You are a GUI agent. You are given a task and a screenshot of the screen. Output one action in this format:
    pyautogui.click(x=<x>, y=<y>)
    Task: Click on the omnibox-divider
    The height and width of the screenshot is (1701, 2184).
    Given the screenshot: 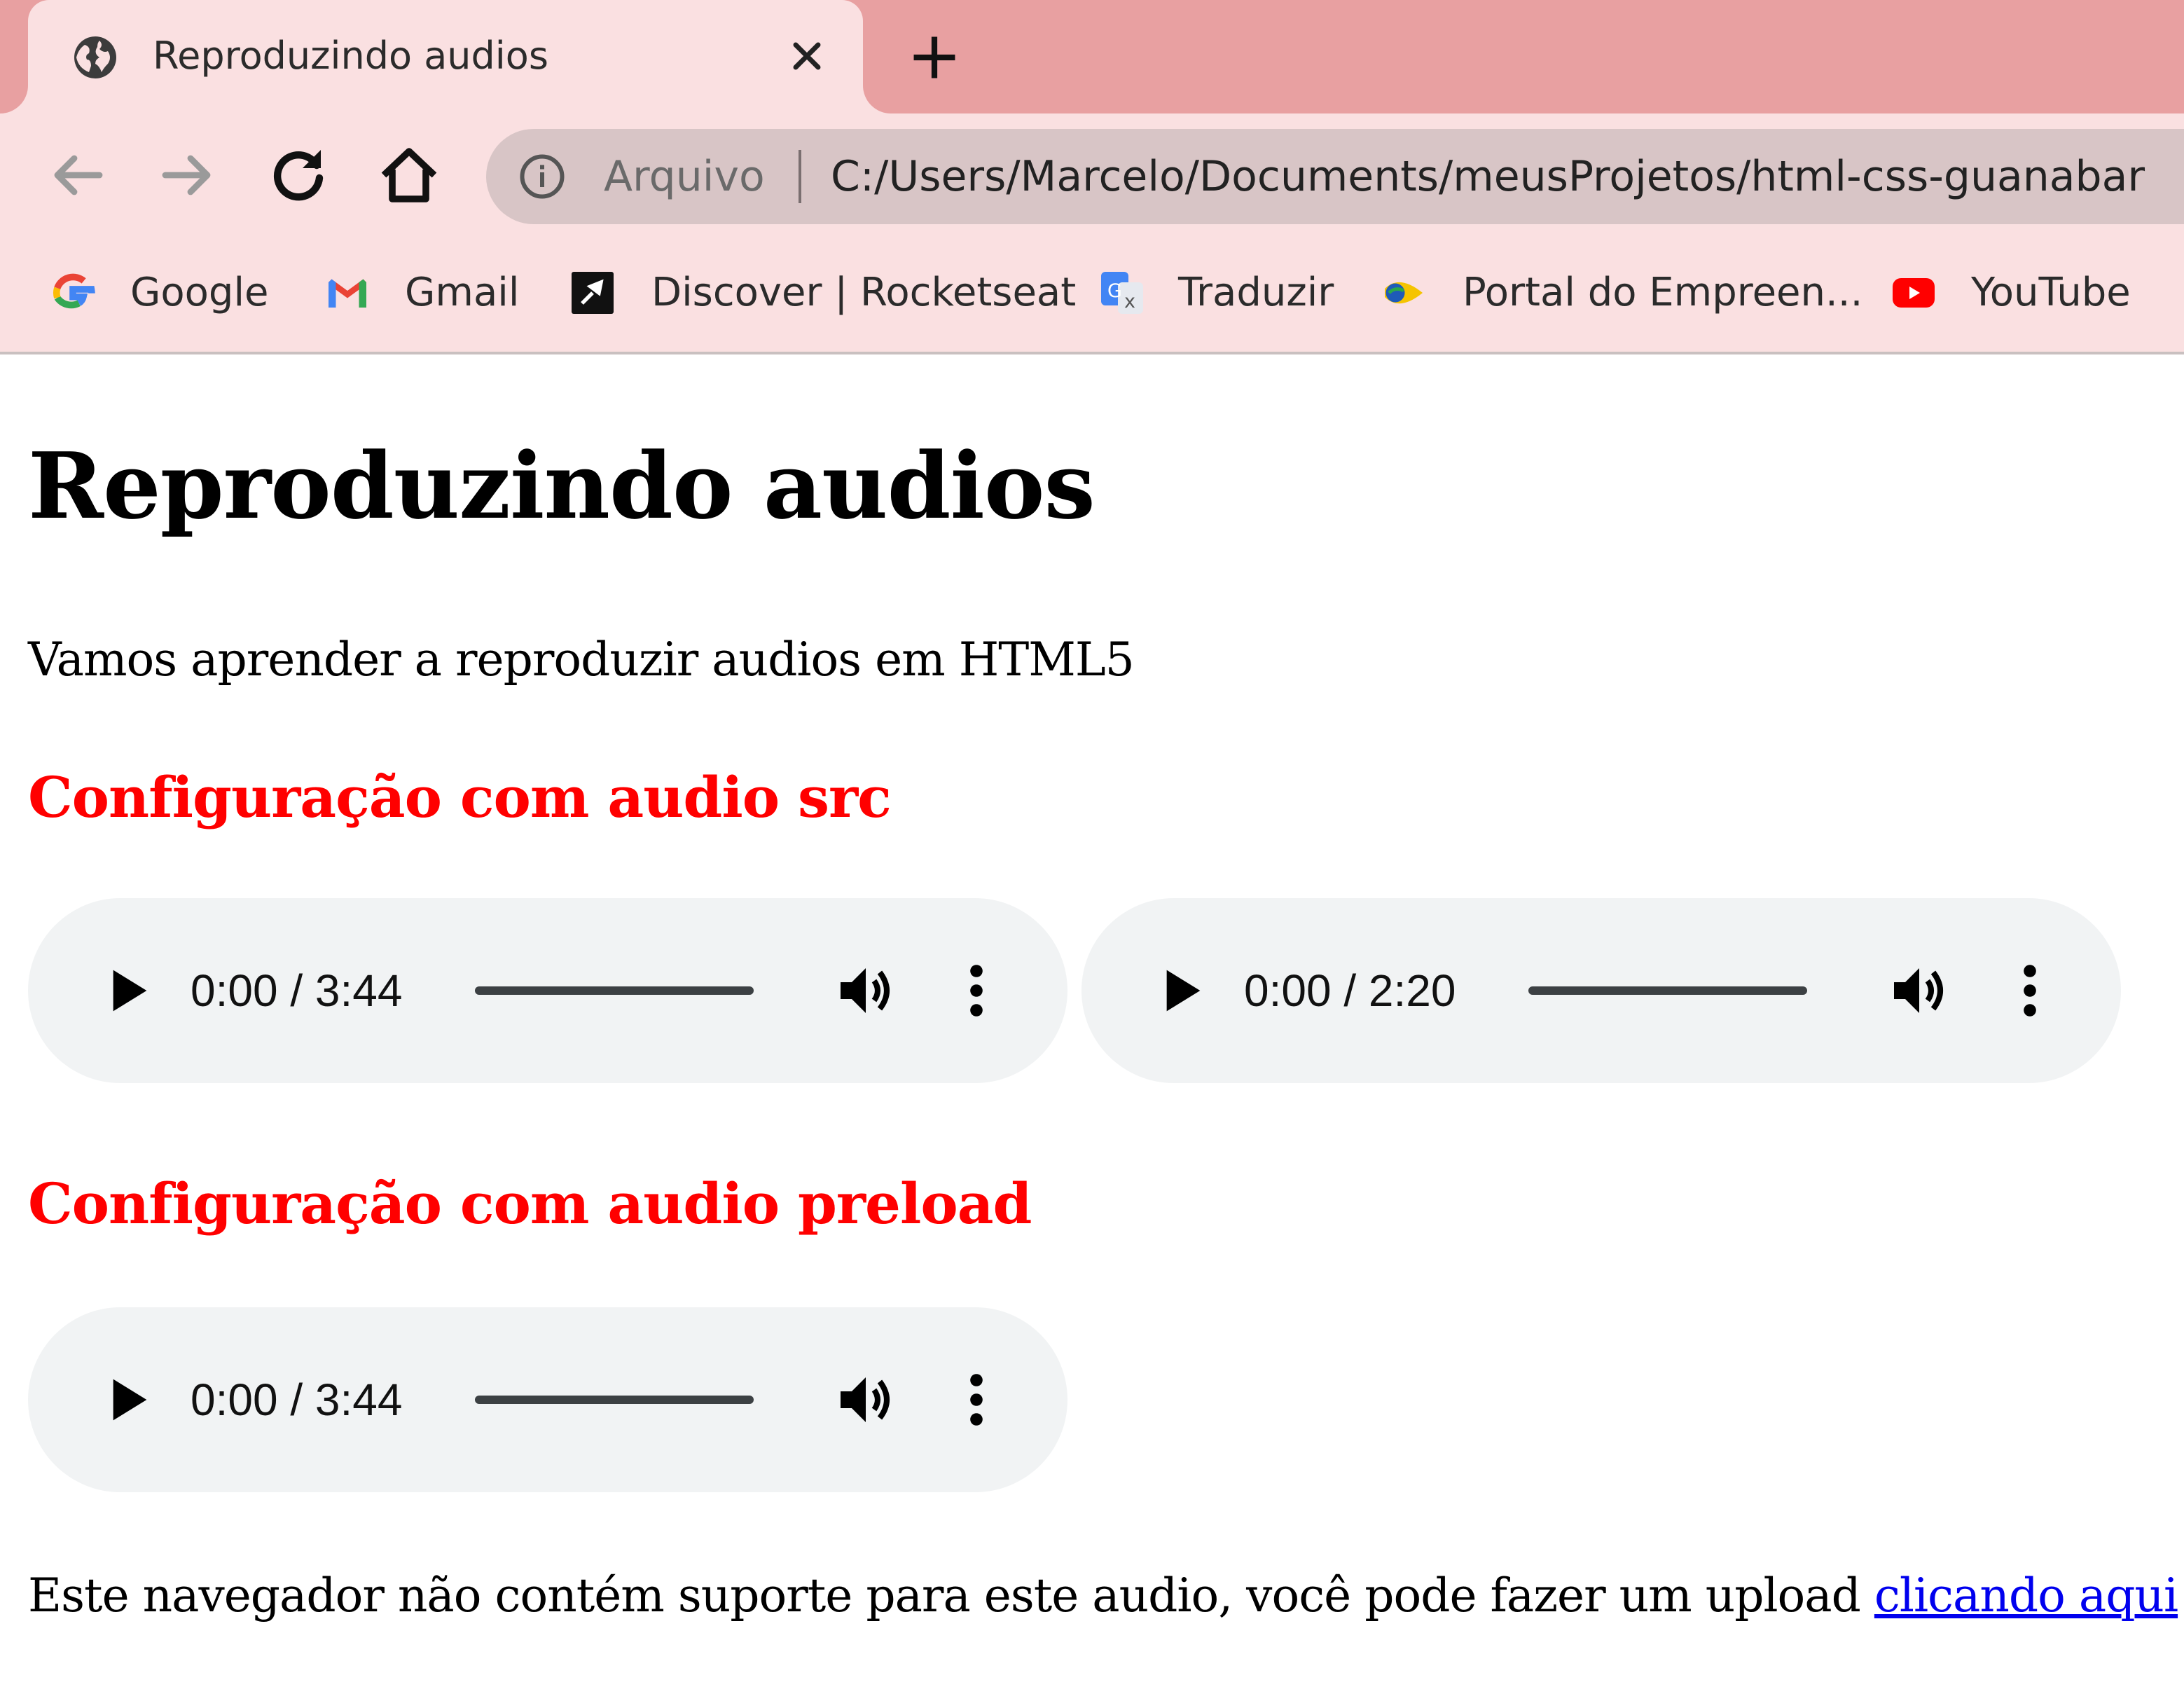 What is the action you would take?
    pyautogui.click(x=800, y=176)
    